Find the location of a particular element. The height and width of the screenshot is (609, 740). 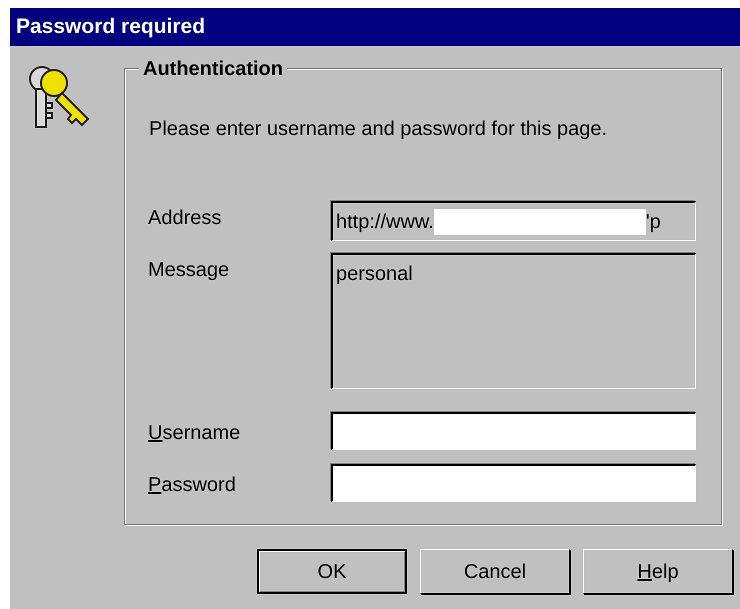

cancel-button: Cancel is located at coordinates (495, 571).